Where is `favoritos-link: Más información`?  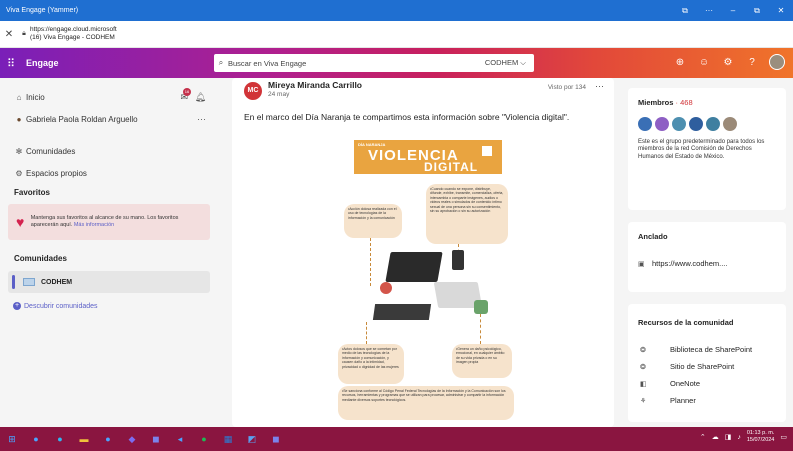 favoritos-link: Más información is located at coordinates (94, 225).